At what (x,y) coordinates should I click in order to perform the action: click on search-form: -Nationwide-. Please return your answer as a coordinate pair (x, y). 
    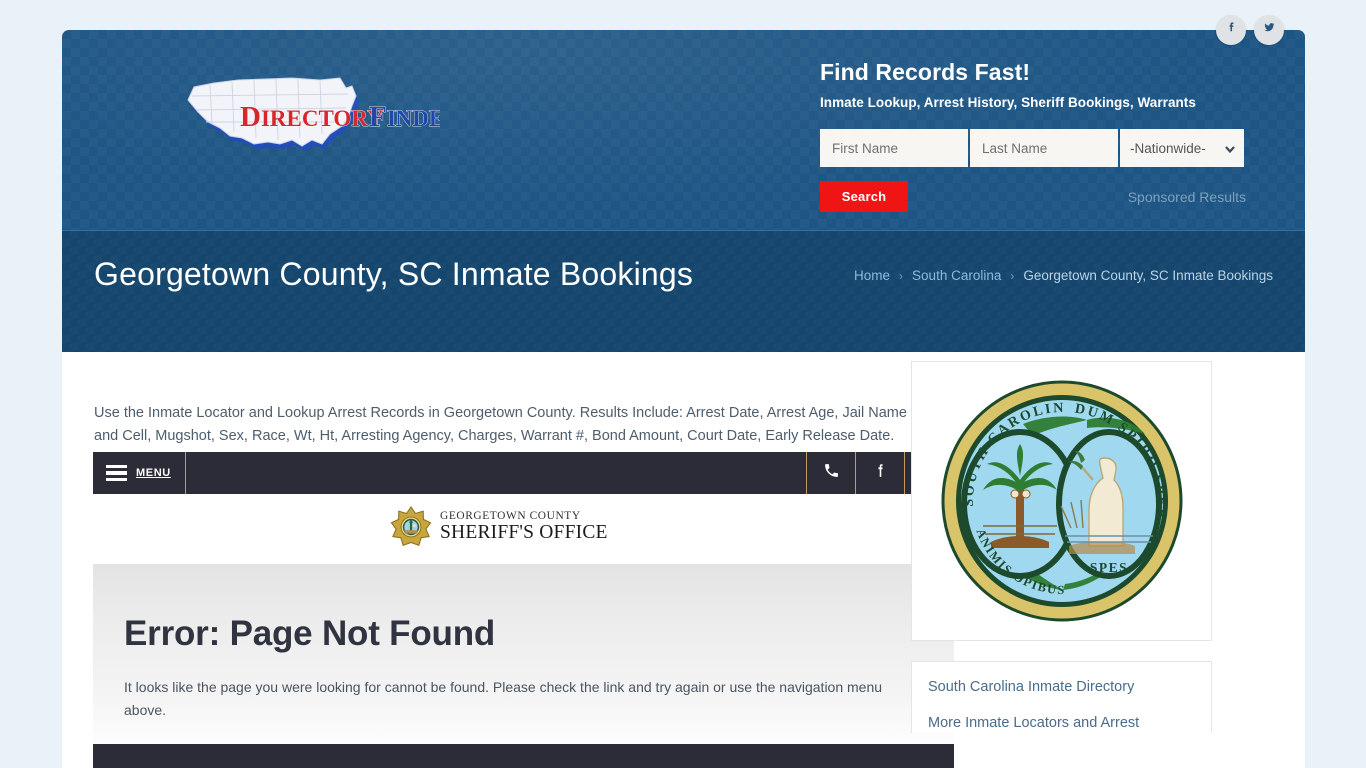
    Looking at the image, I should click on (1035, 148).